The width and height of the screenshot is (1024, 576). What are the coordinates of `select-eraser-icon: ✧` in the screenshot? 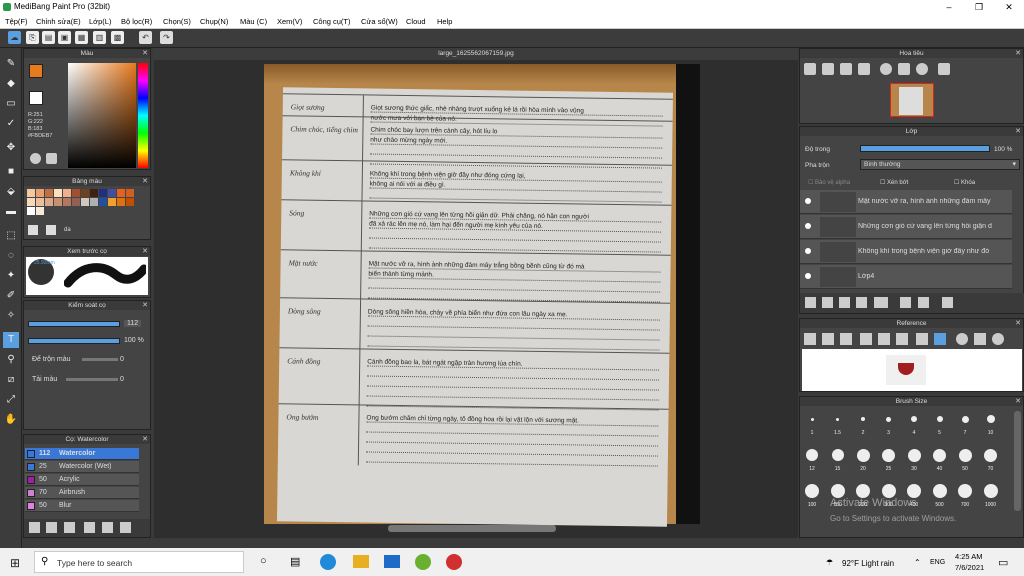 It's located at (11, 316).